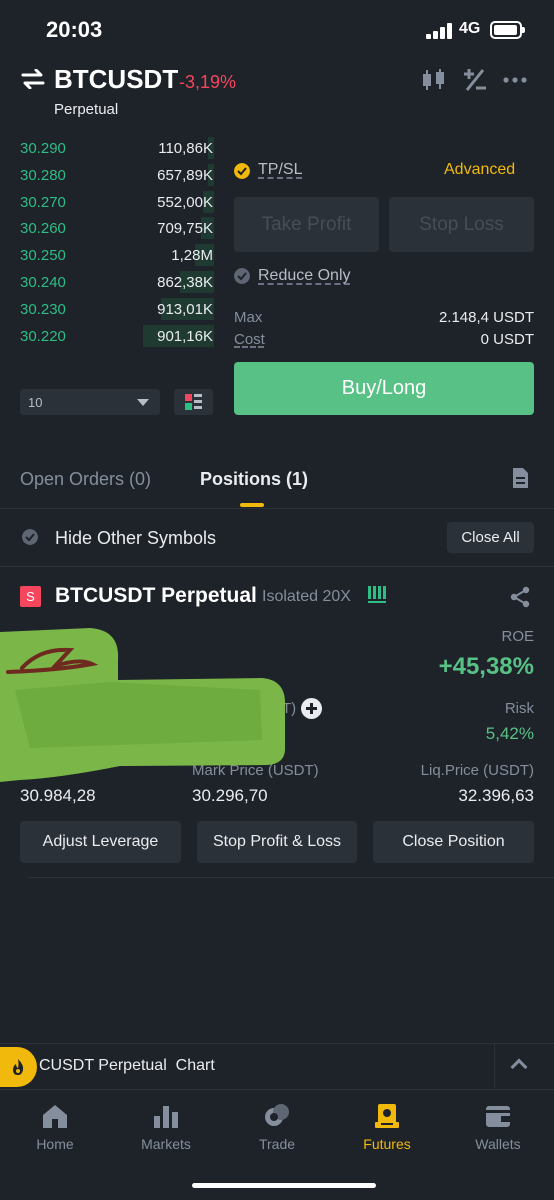 This screenshot has width=554, height=1200. I want to click on tab-open-orders: Open Orders (0), so click(85, 479).